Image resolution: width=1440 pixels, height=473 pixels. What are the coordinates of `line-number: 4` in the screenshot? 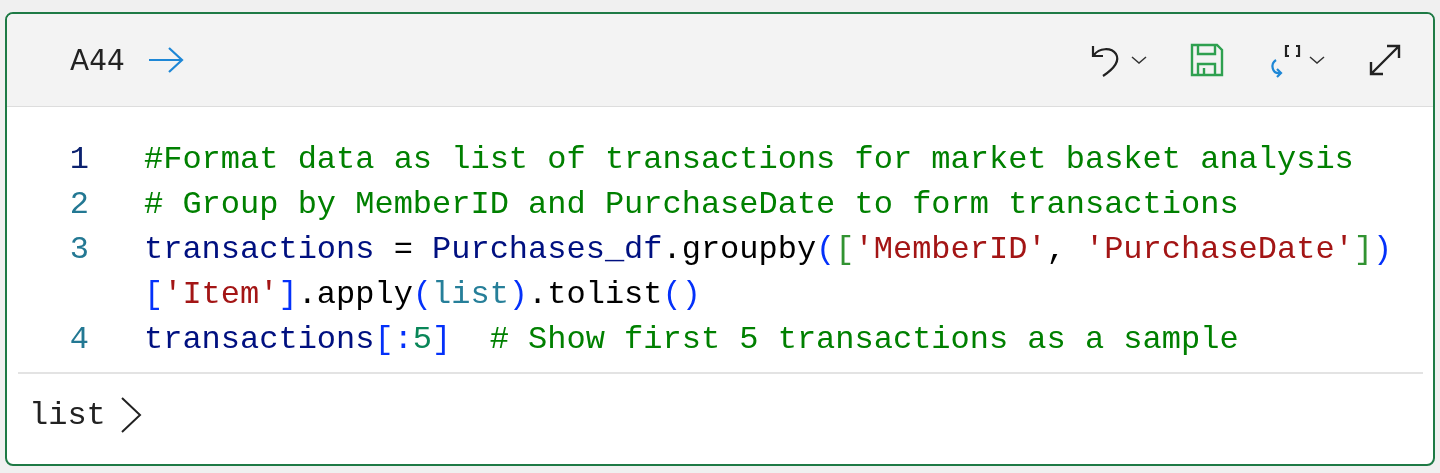 It's located at (78, 340).